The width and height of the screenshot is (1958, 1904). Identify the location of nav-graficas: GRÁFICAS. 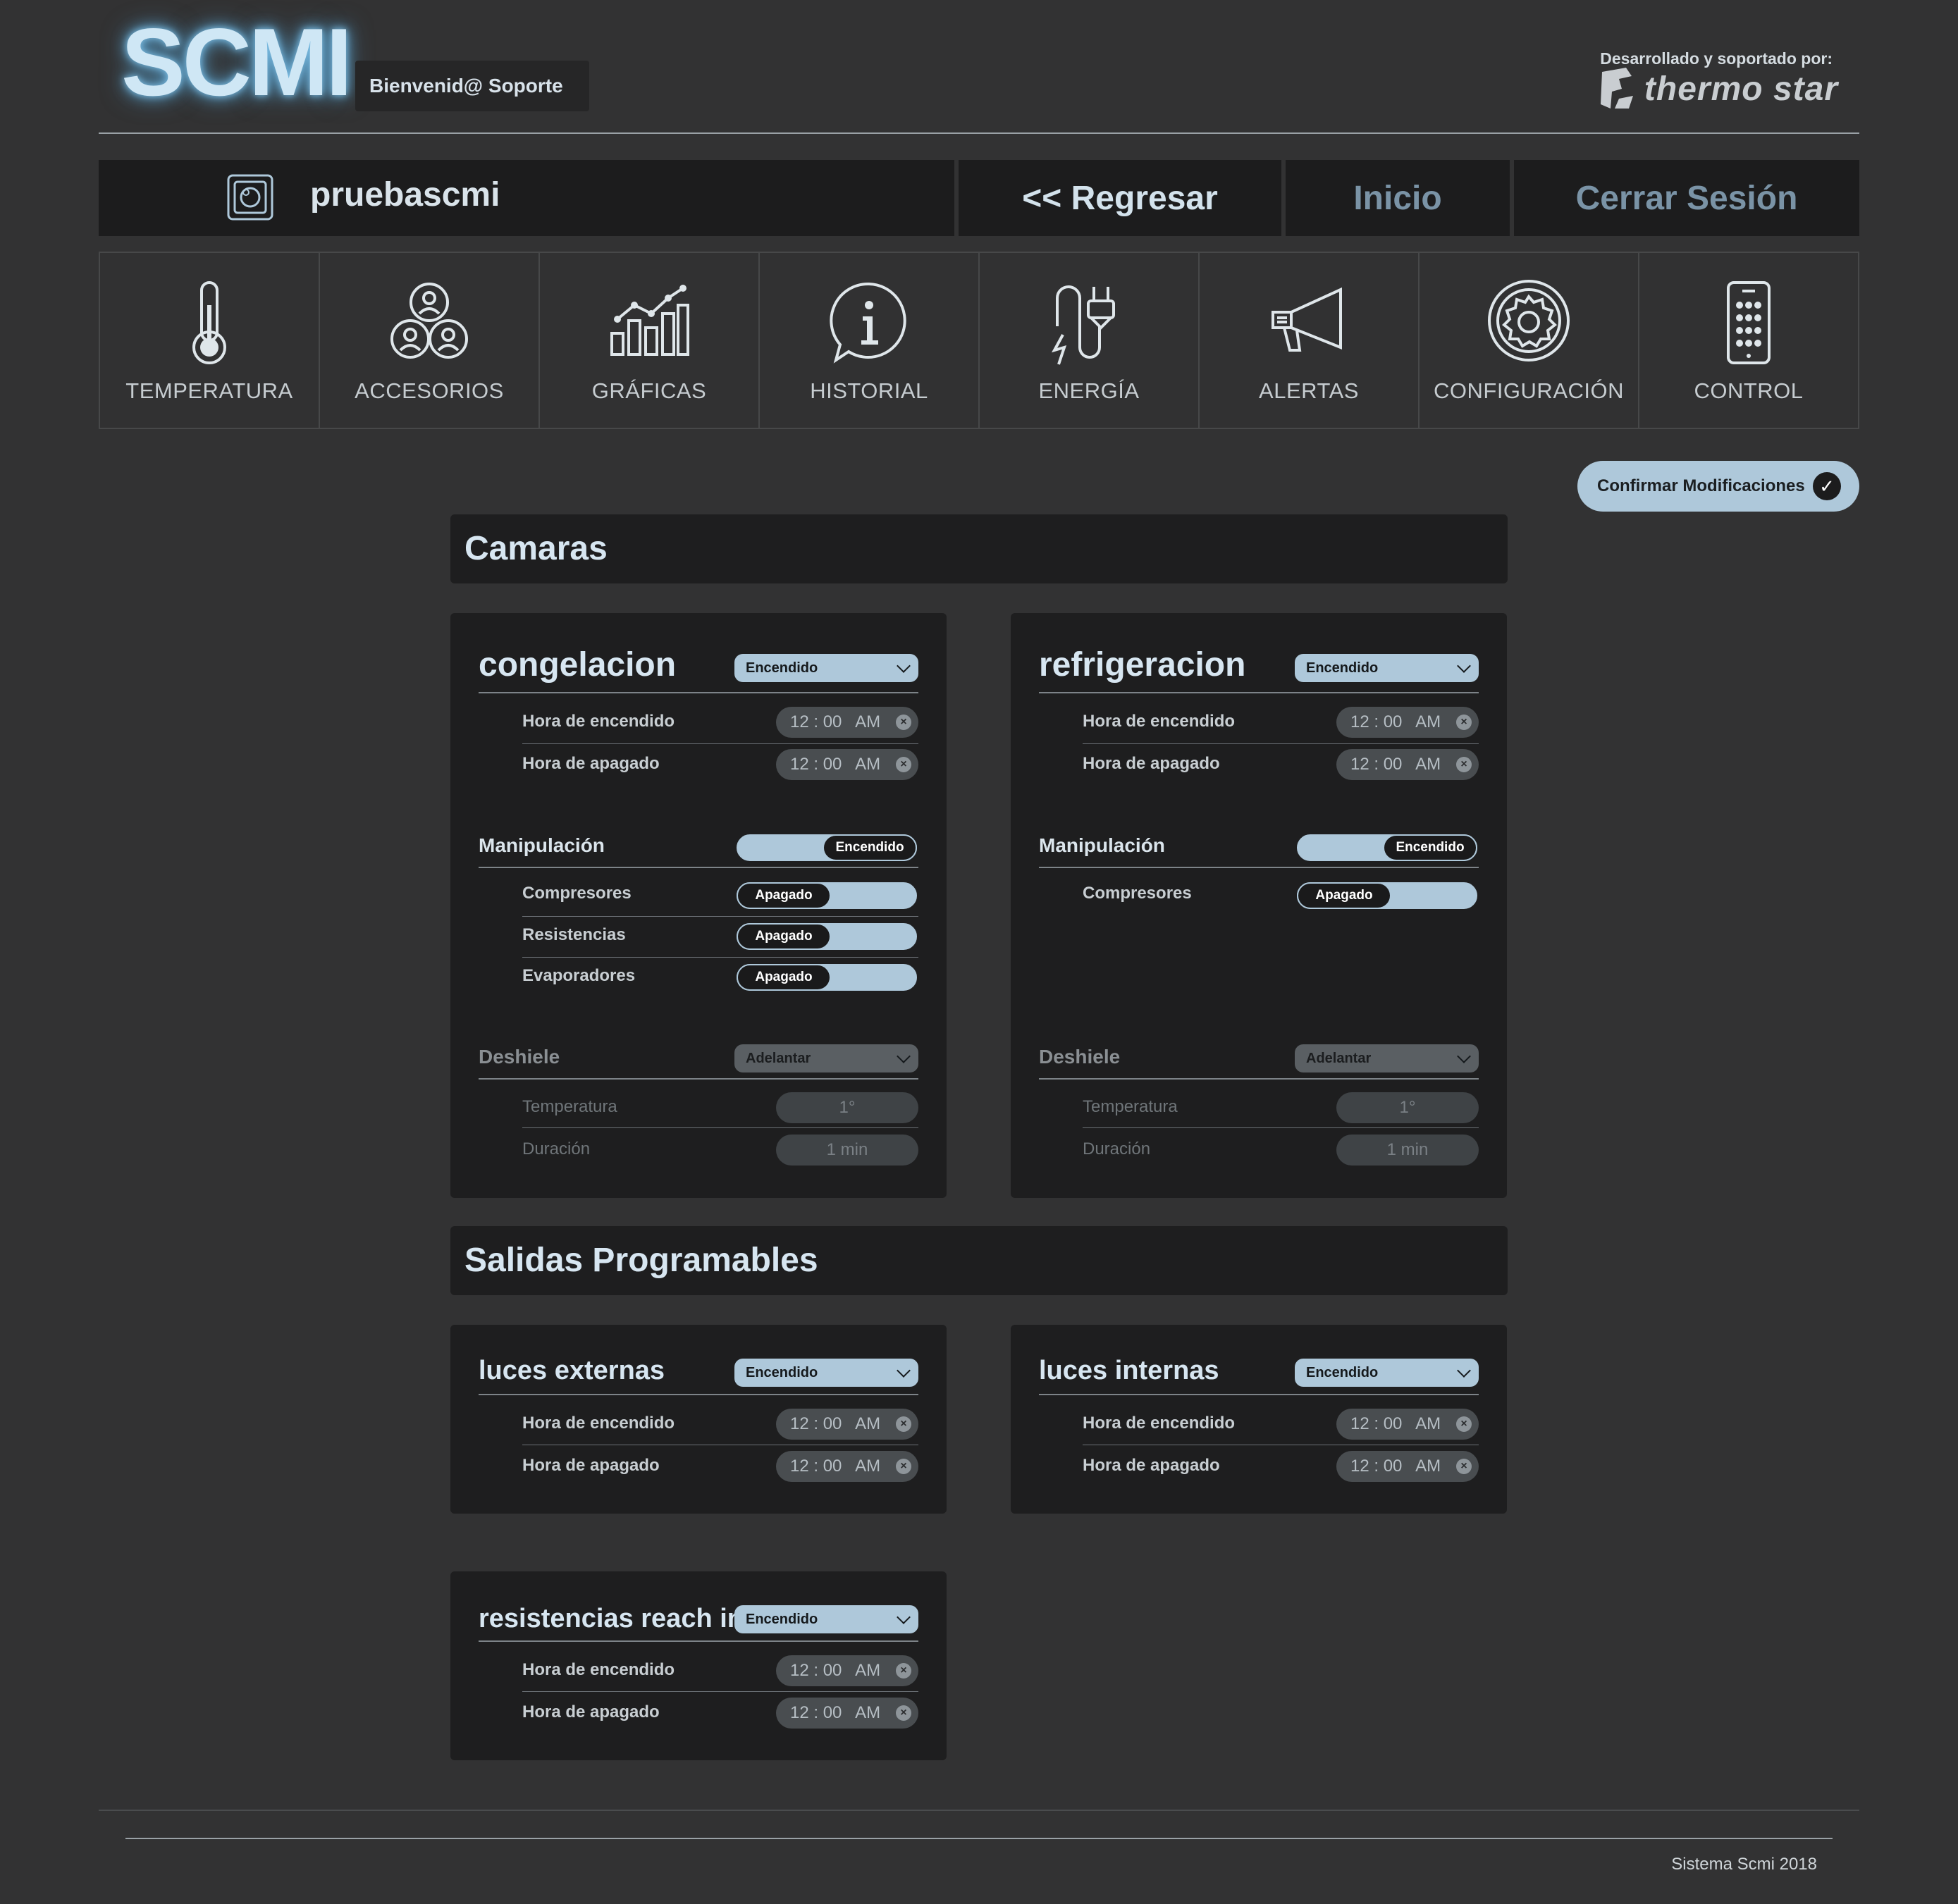
(649, 340).